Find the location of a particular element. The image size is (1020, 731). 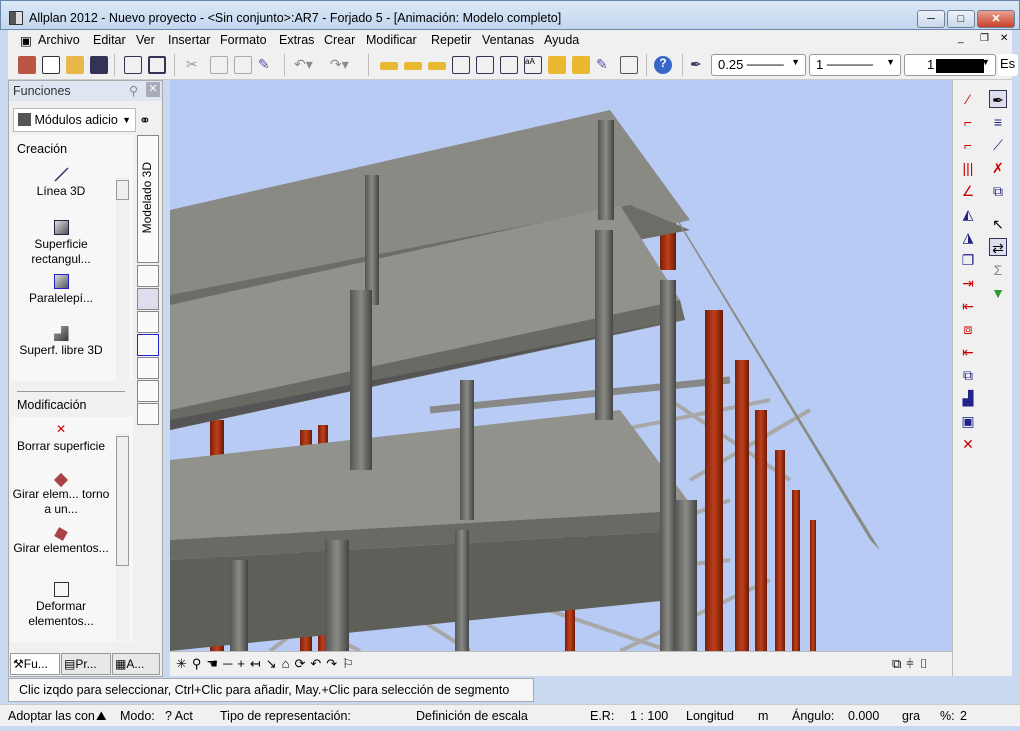

window-icon is located at coordinates (157, 65).